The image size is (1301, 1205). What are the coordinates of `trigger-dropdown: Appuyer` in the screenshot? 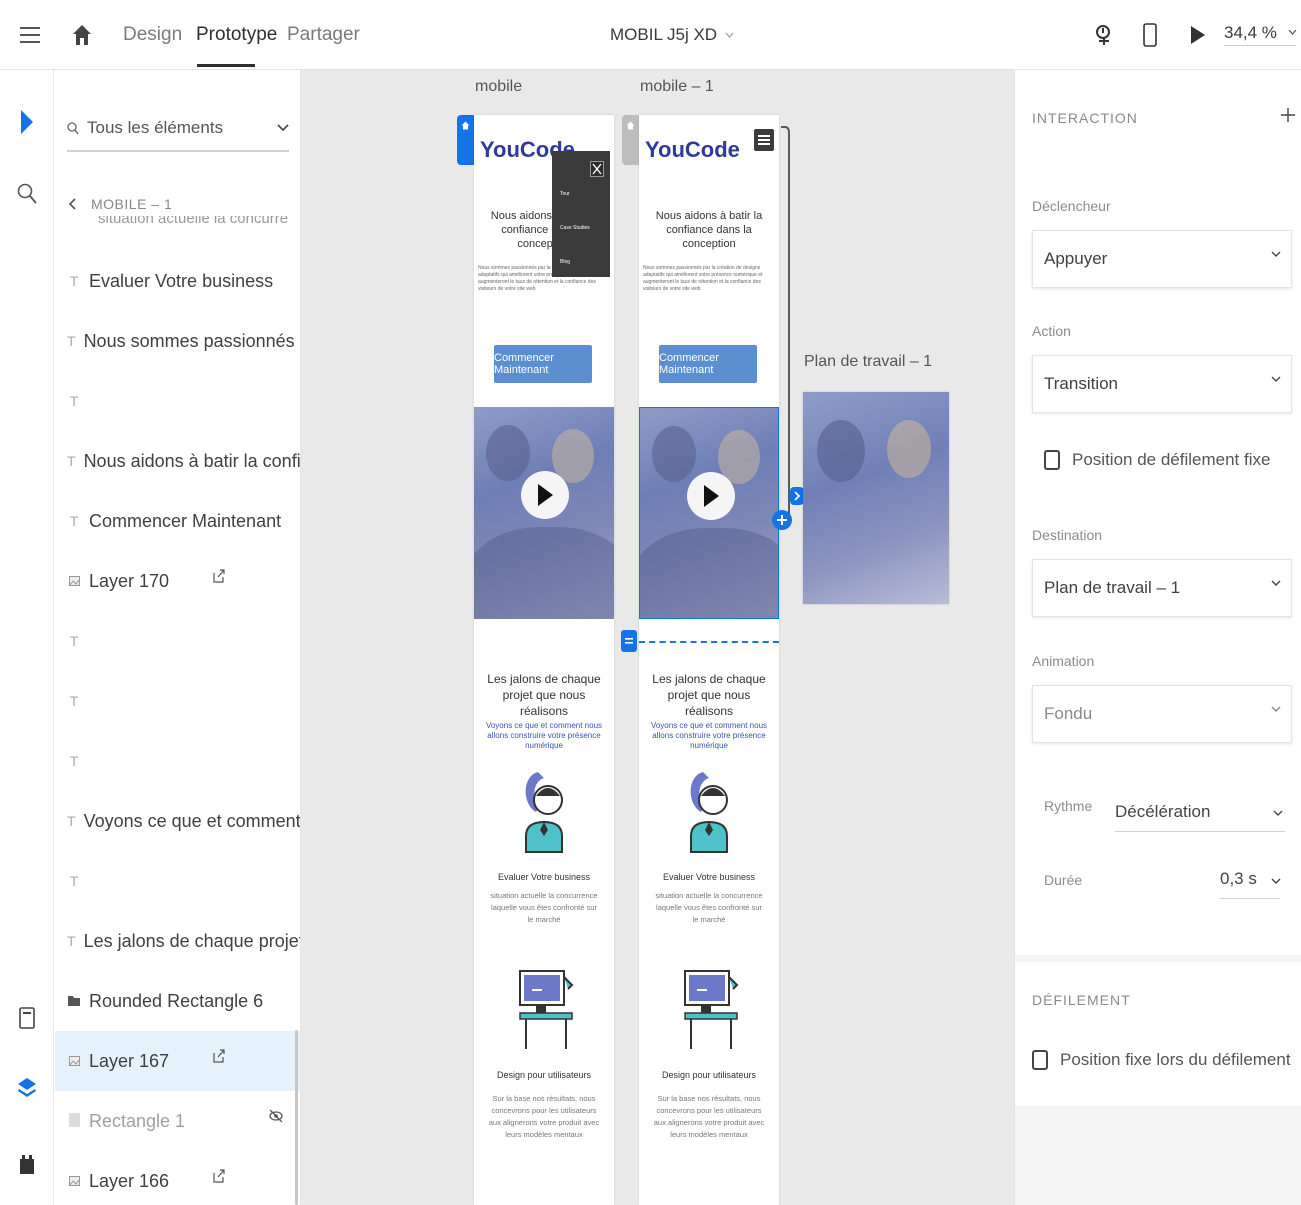 It's located at (1162, 259).